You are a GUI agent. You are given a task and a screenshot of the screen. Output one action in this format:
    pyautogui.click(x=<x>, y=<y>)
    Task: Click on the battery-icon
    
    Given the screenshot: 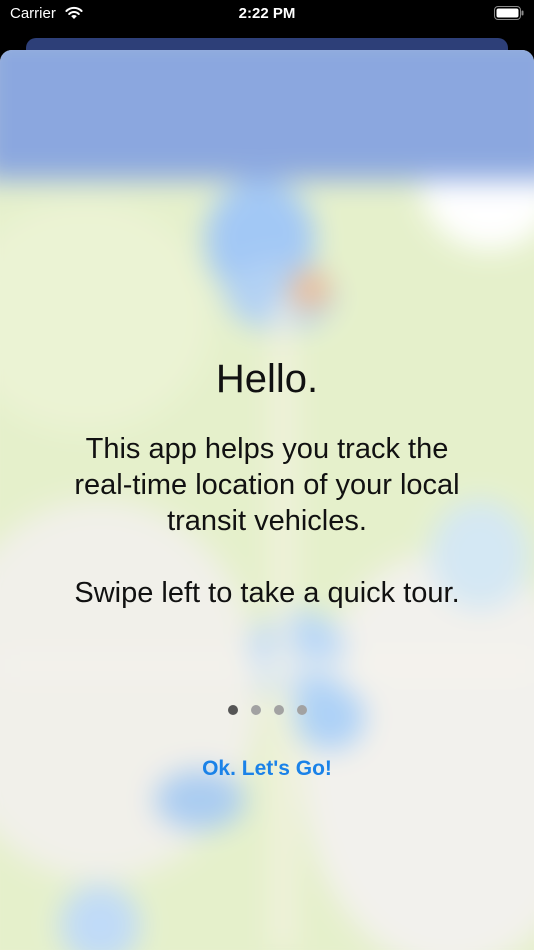 What is the action you would take?
    pyautogui.click(x=509, y=13)
    